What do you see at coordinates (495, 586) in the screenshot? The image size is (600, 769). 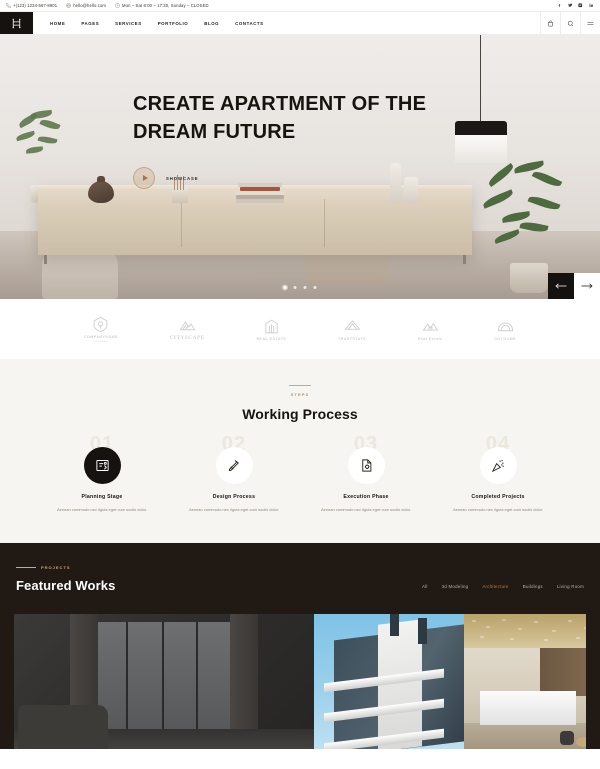 I see `filter-architecture: Architecture` at bounding box center [495, 586].